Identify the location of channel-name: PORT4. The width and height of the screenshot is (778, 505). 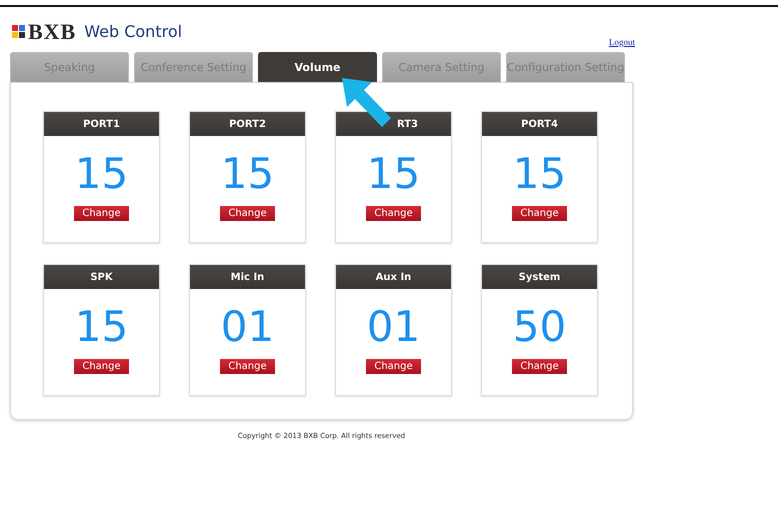
(539, 124).